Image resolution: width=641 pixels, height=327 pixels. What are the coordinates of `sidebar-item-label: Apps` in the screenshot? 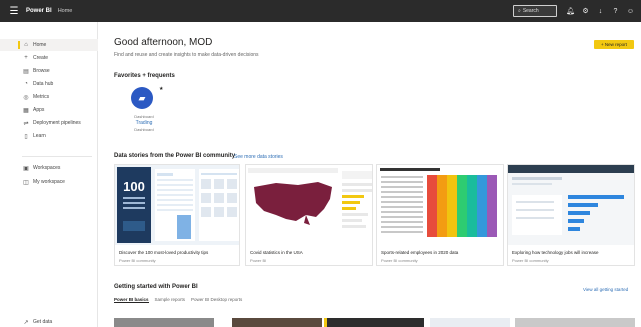 It's located at (39, 110).